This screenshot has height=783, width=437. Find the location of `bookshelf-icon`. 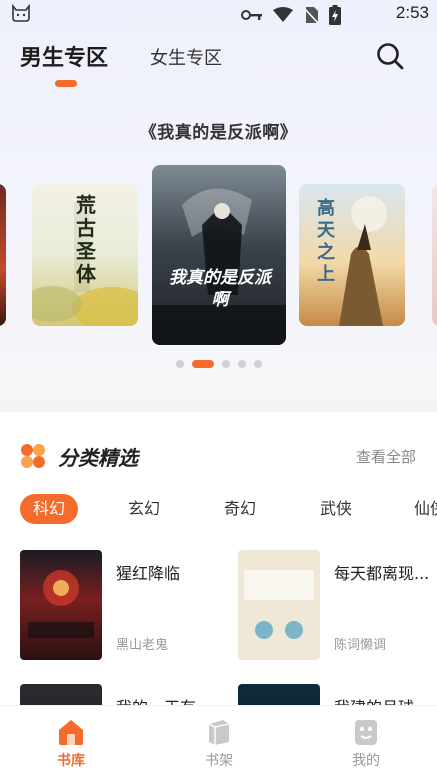

bookshelf-icon is located at coordinates (219, 732).